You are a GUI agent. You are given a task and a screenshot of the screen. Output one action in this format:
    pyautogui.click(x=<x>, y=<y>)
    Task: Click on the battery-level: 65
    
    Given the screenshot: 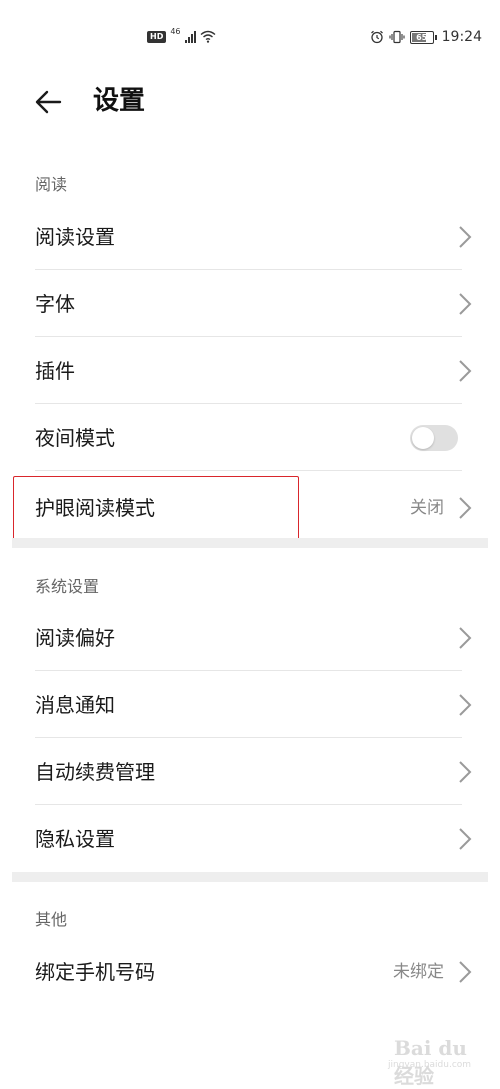 What is the action you would take?
    pyautogui.click(x=422, y=37)
    